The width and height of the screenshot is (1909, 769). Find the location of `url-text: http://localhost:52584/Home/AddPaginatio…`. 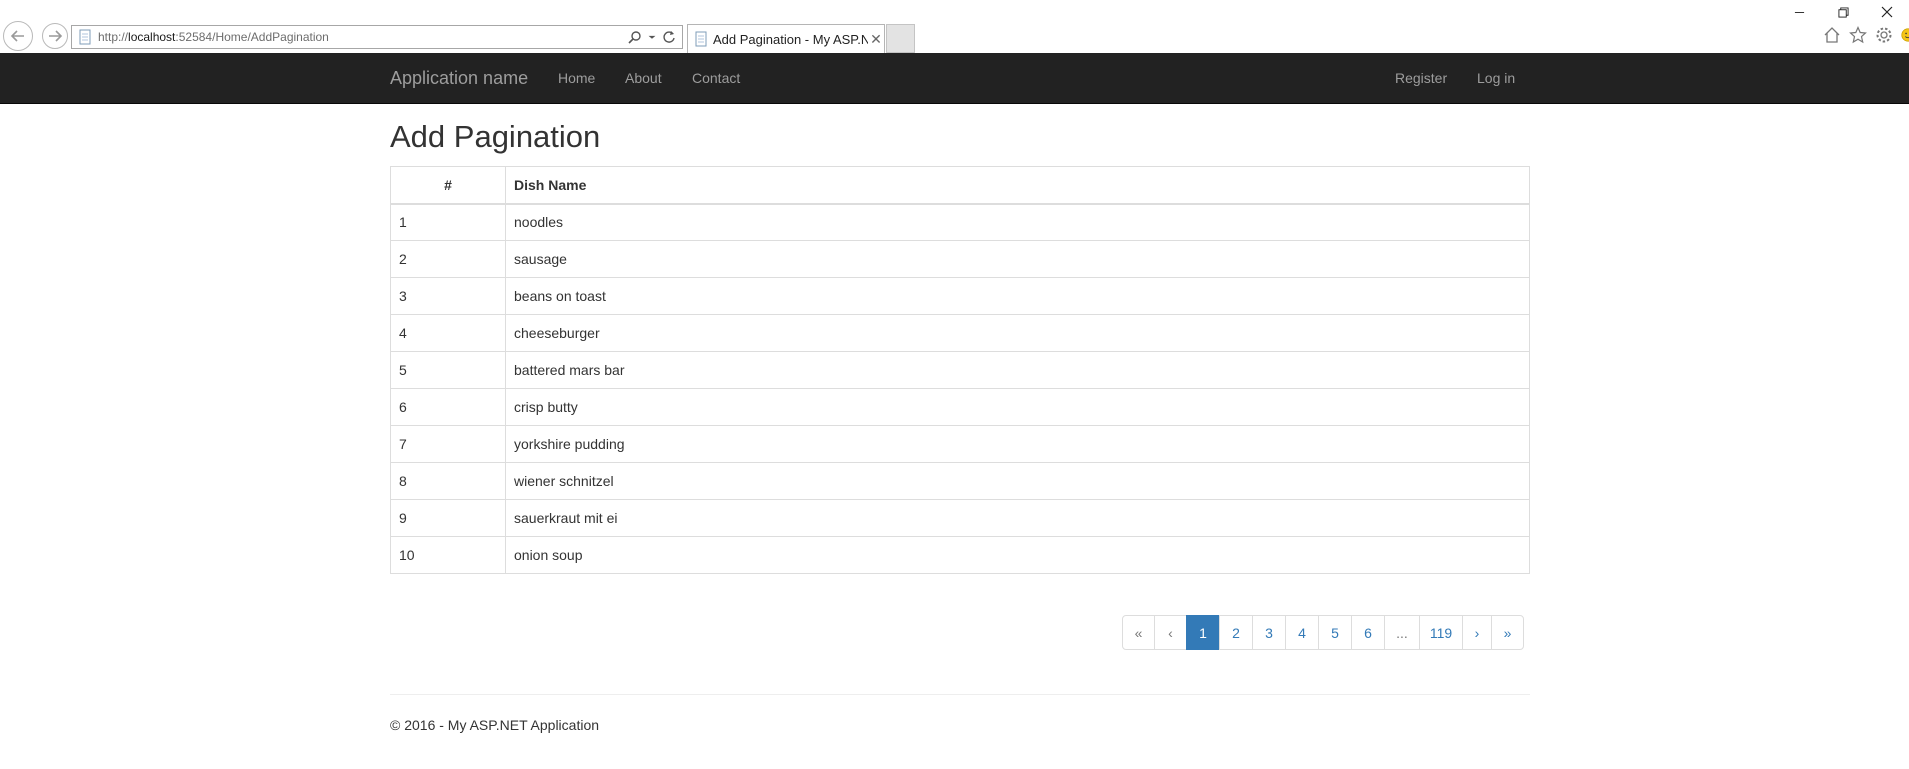

url-text: http://localhost:52584/Home/AddPaginatio… is located at coordinates (363, 37).